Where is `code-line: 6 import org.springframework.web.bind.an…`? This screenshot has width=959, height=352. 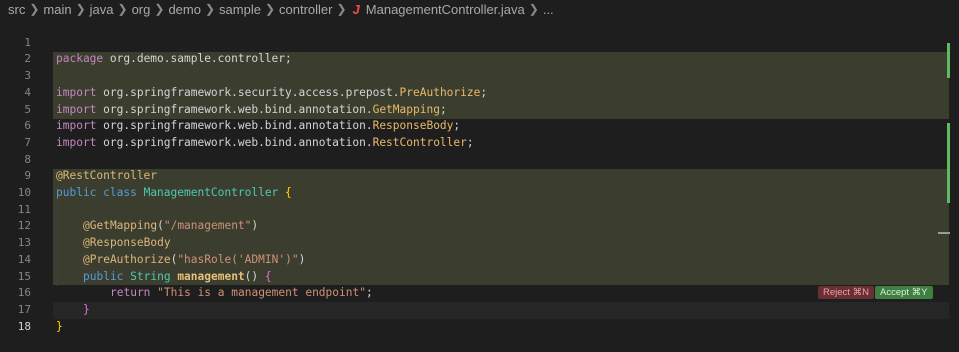
code-line: 6 import org.springframework.web.bind.an… is located at coordinates (479, 125).